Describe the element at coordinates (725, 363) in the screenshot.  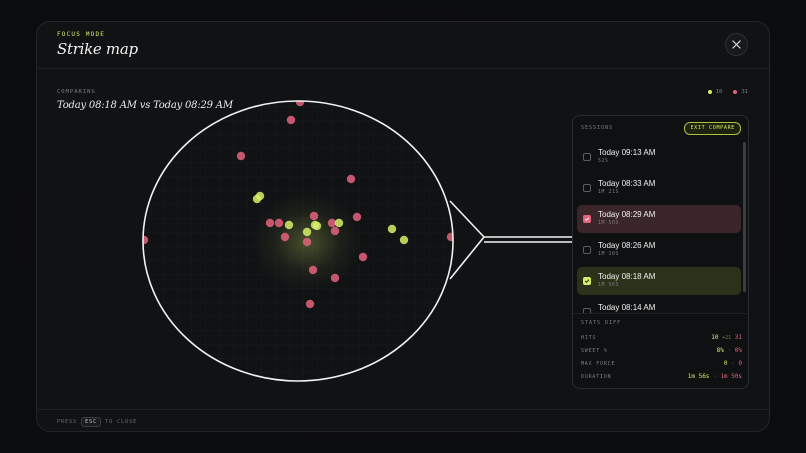
I see `stat-a: 0` at that location.